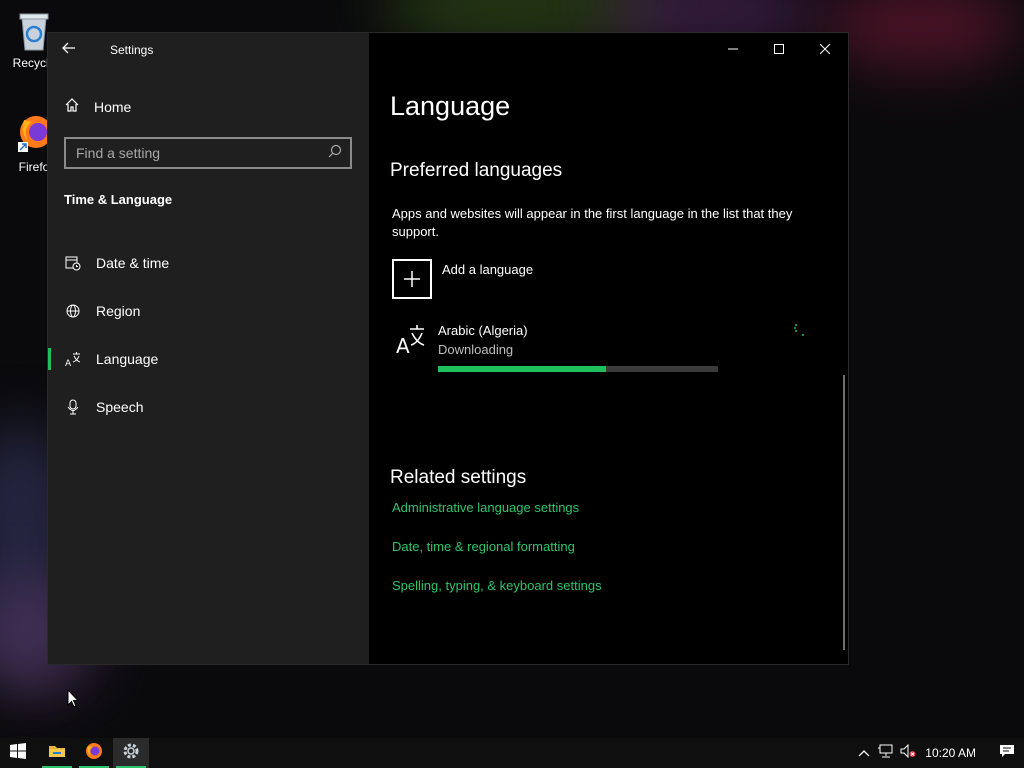 The height and width of the screenshot is (768, 1024). What do you see at coordinates (522, 369) in the screenshot?
I see `progress-fill` at bounding box center [522, 369].